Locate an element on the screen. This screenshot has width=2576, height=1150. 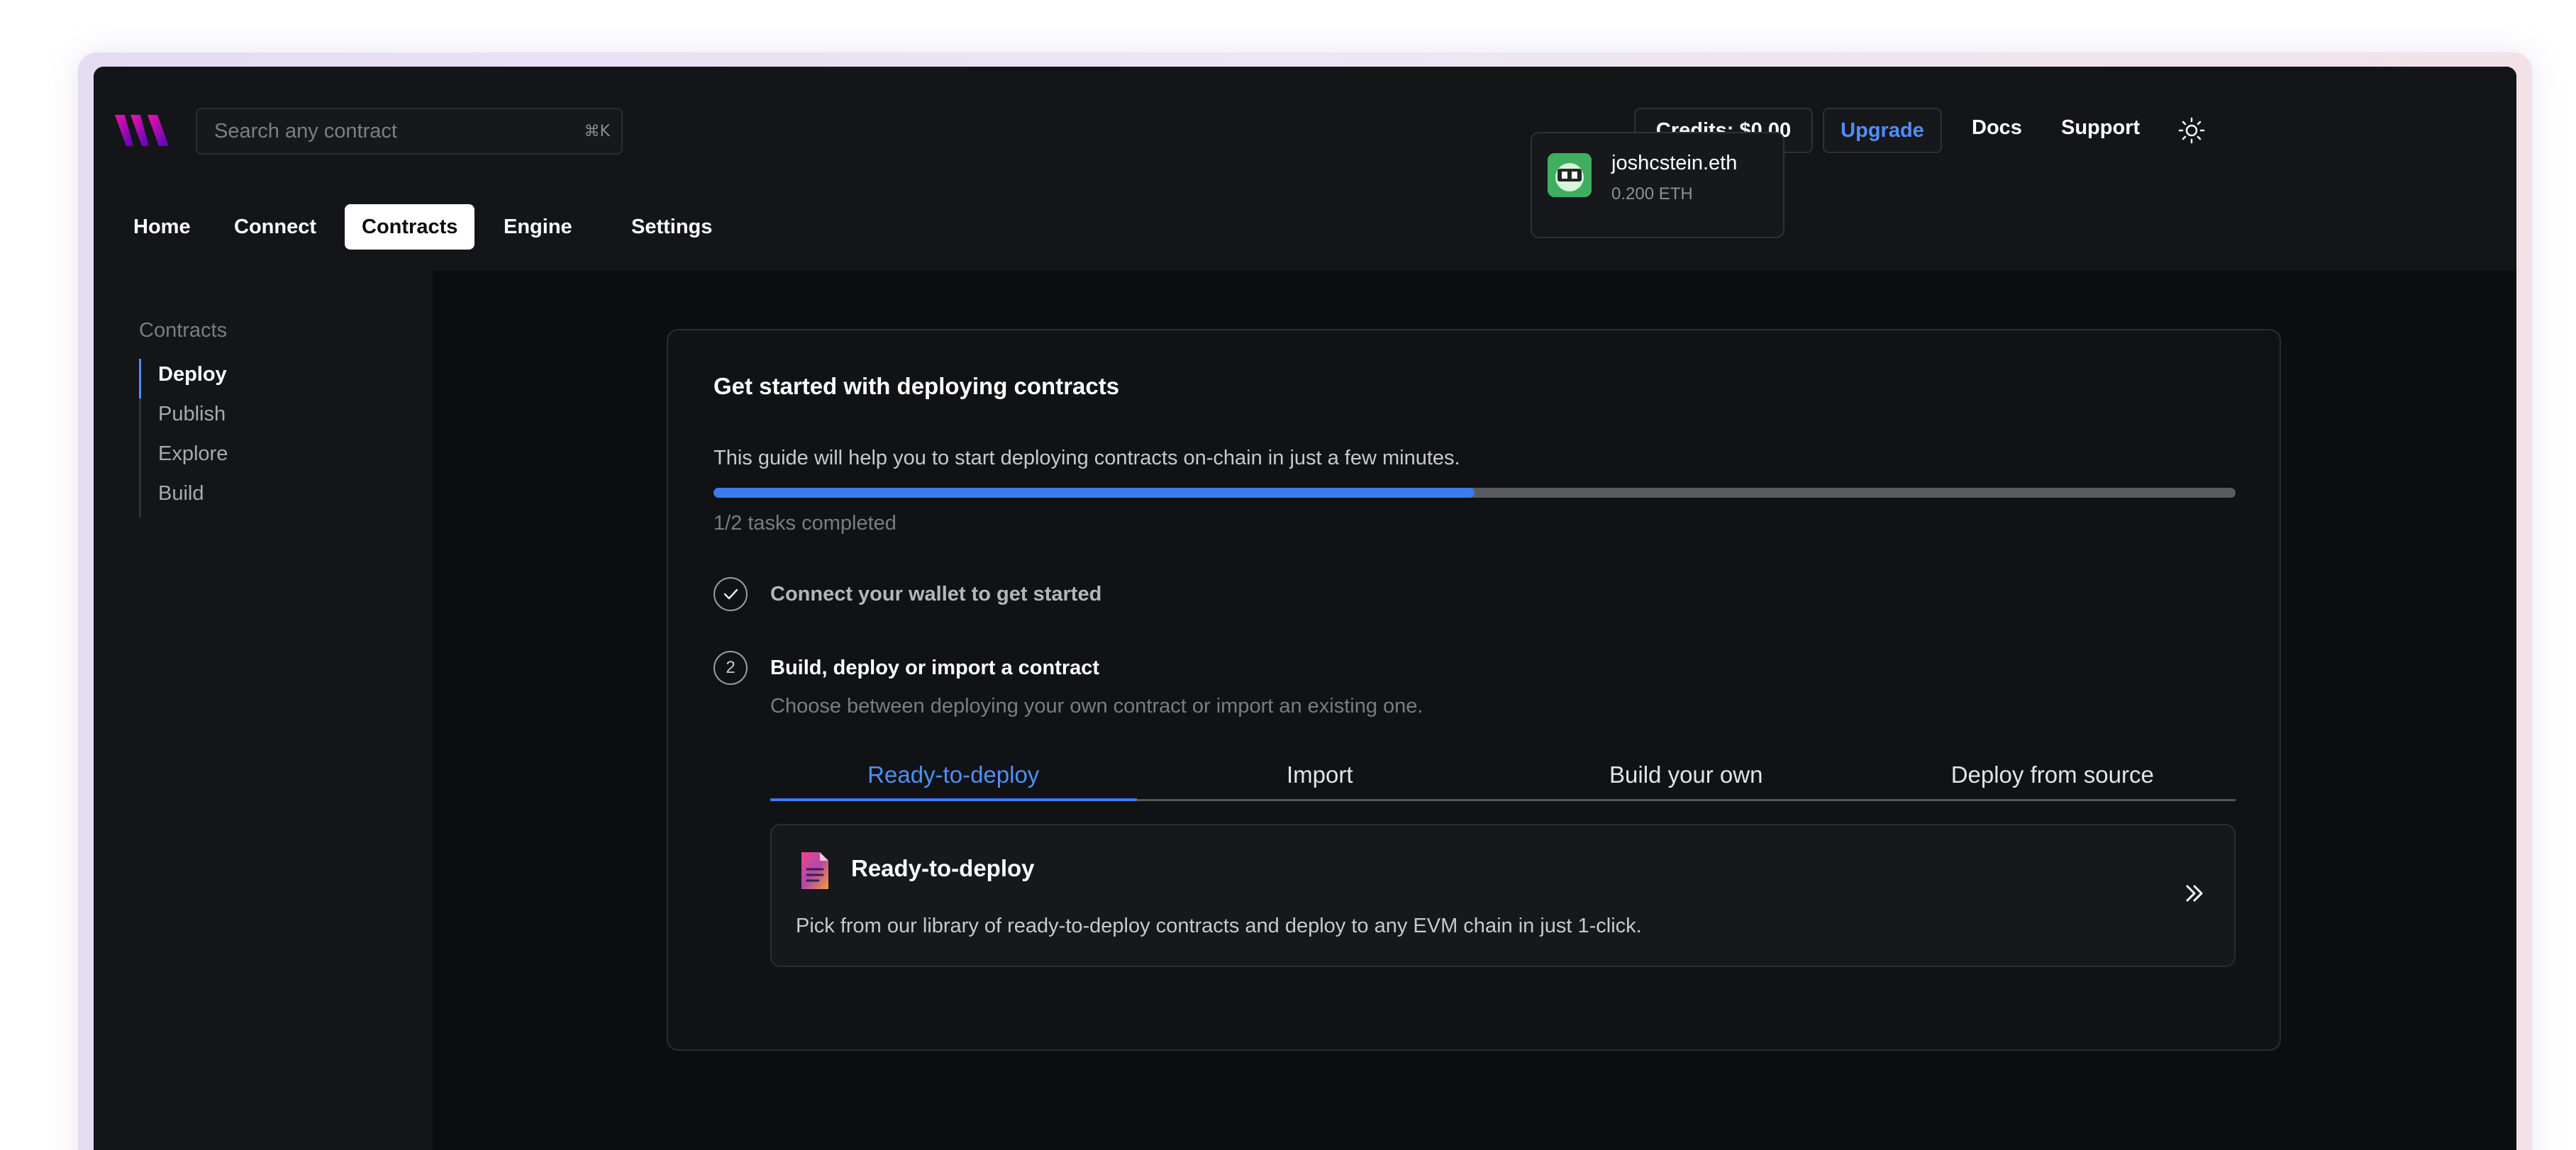
progress-bar is located at coordinates (1475, 493).